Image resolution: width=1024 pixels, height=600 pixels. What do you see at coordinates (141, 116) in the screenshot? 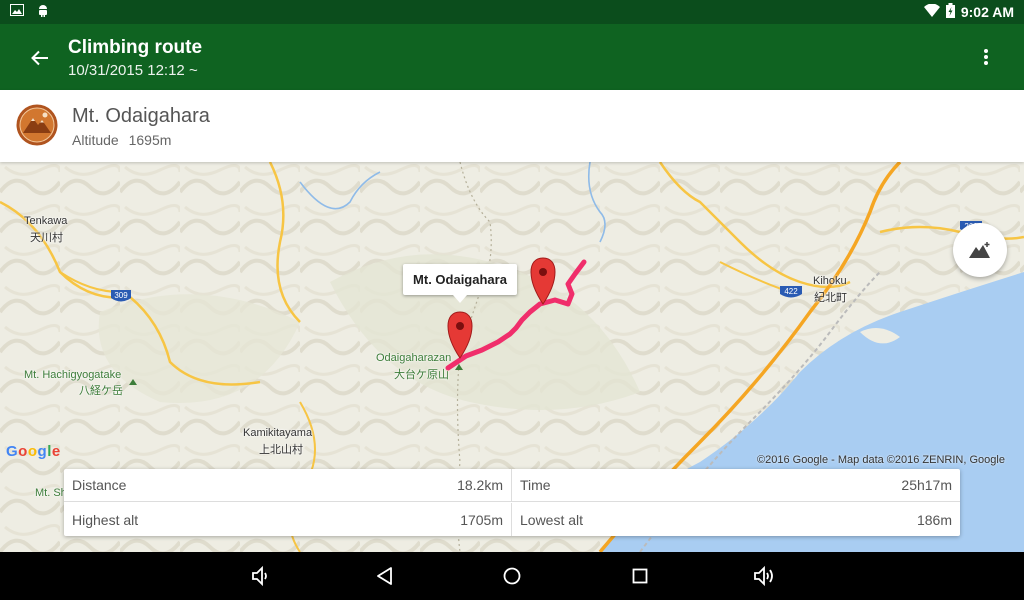
I see `mountain-name: Mt. Odaigahara` at bounding box center [141, 116].